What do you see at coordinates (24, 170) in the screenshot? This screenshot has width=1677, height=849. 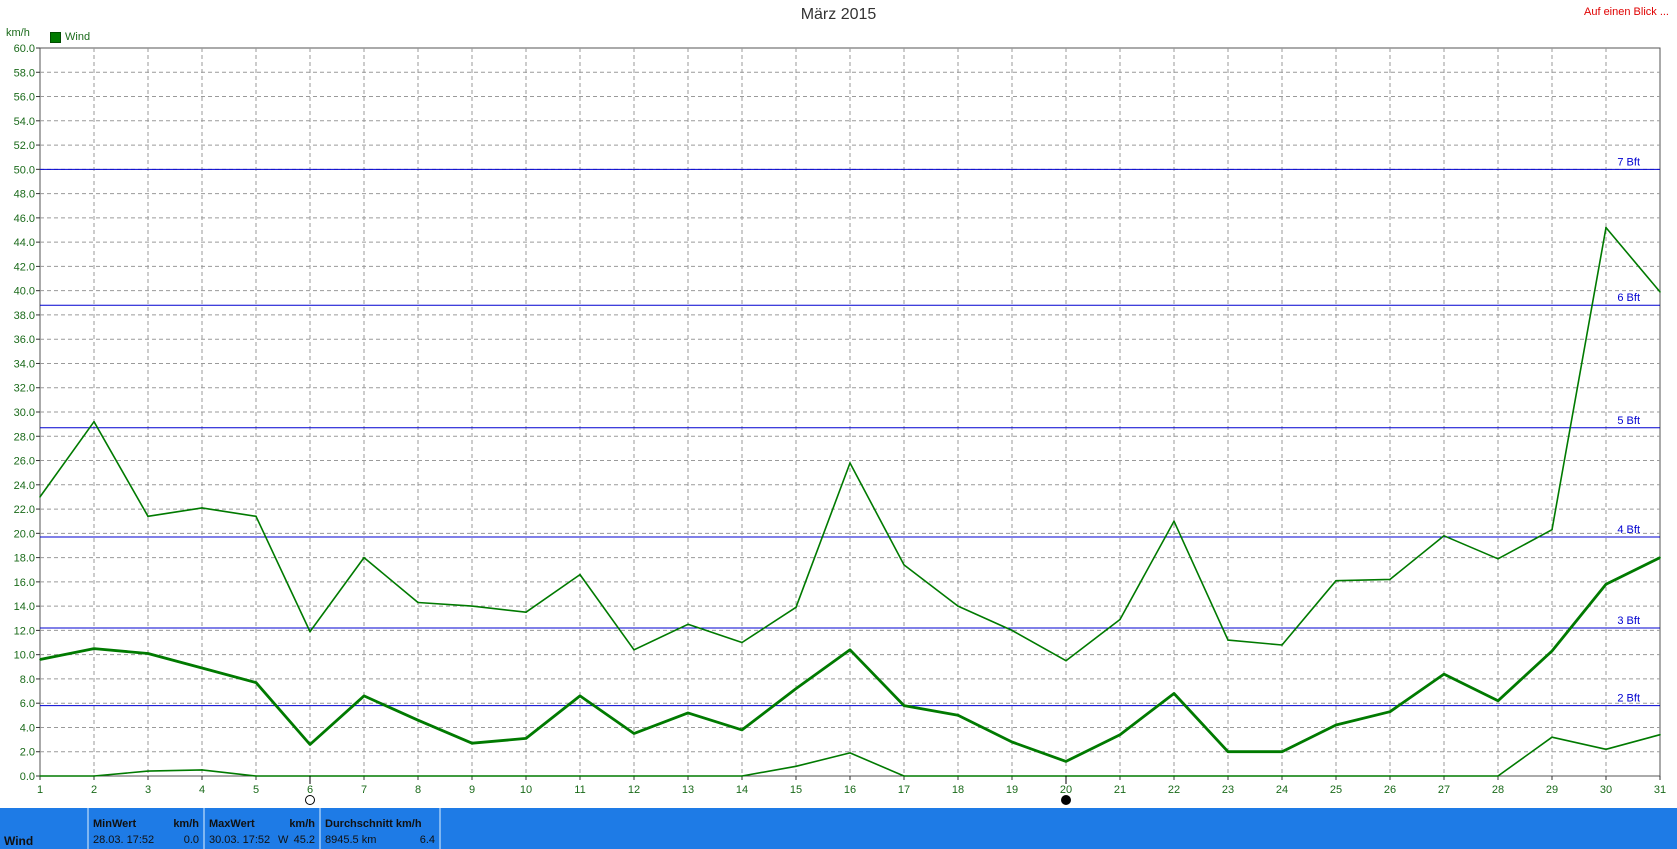 I see `y-tick-label: 50.0` at bounding box center [24, 170].